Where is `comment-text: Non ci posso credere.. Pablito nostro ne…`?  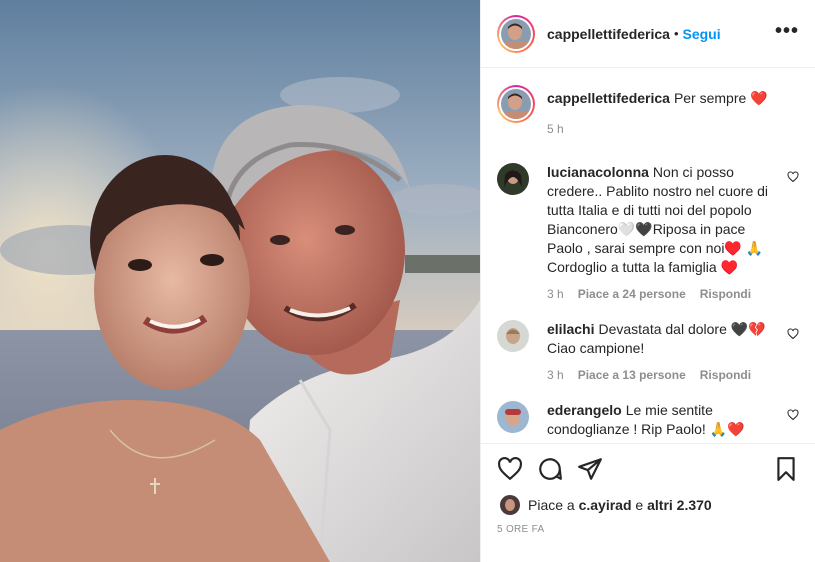
comment-text: Non ci posso credere.. Pablito nostro ne… is located at coordinates (658, 219).